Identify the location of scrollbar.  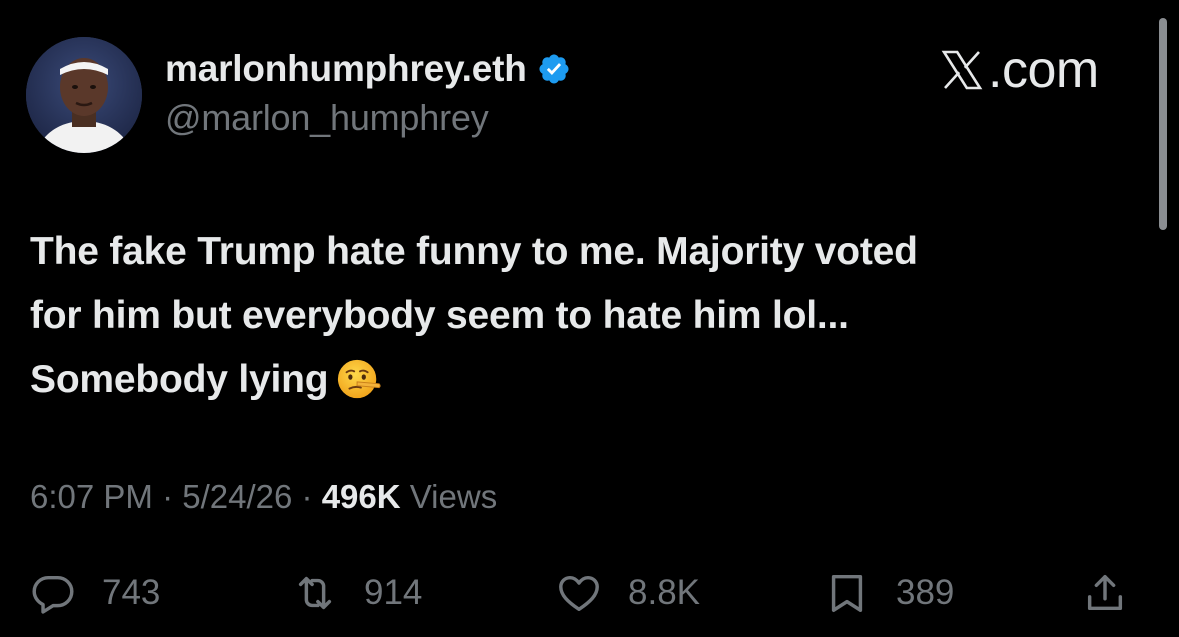
(1163, 124).